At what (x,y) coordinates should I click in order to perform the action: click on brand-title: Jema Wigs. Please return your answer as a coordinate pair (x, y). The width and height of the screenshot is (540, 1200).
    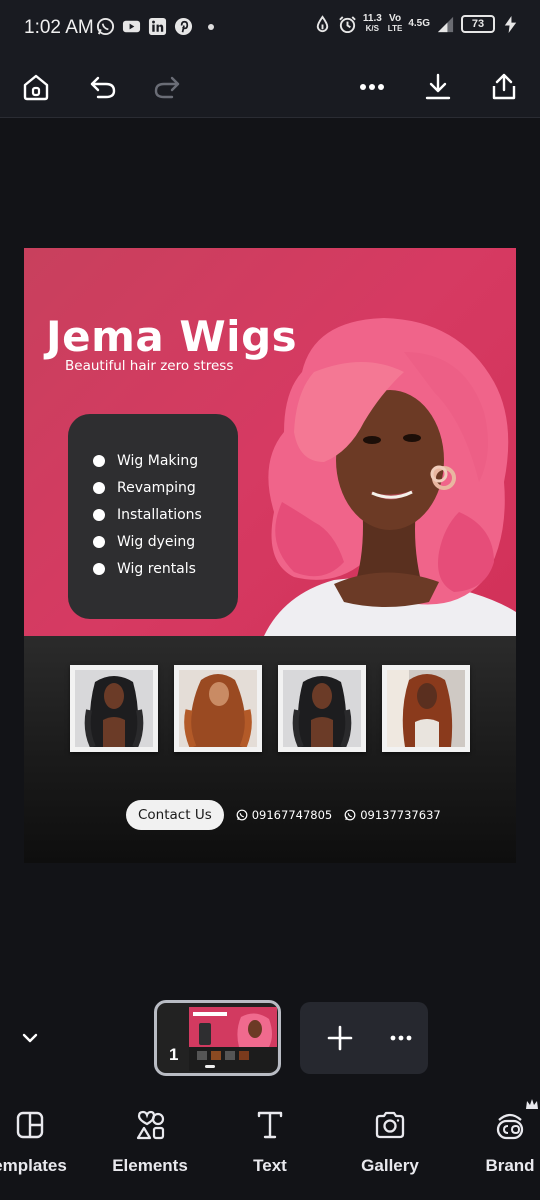
    Looking at the image, I should click on (171, 336).